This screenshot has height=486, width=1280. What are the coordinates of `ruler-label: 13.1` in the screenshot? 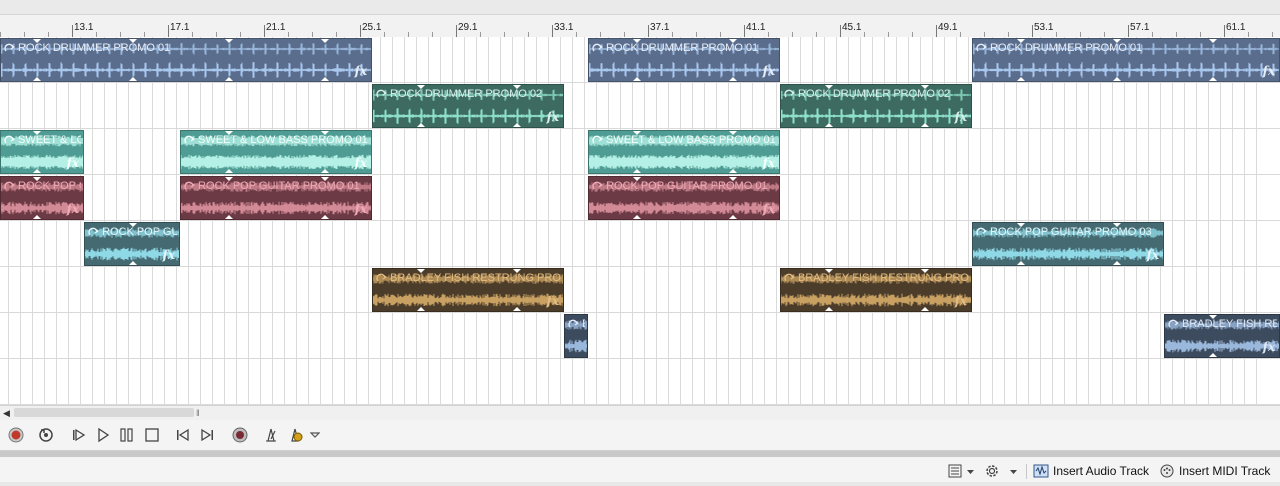 It's located at (84, 27).